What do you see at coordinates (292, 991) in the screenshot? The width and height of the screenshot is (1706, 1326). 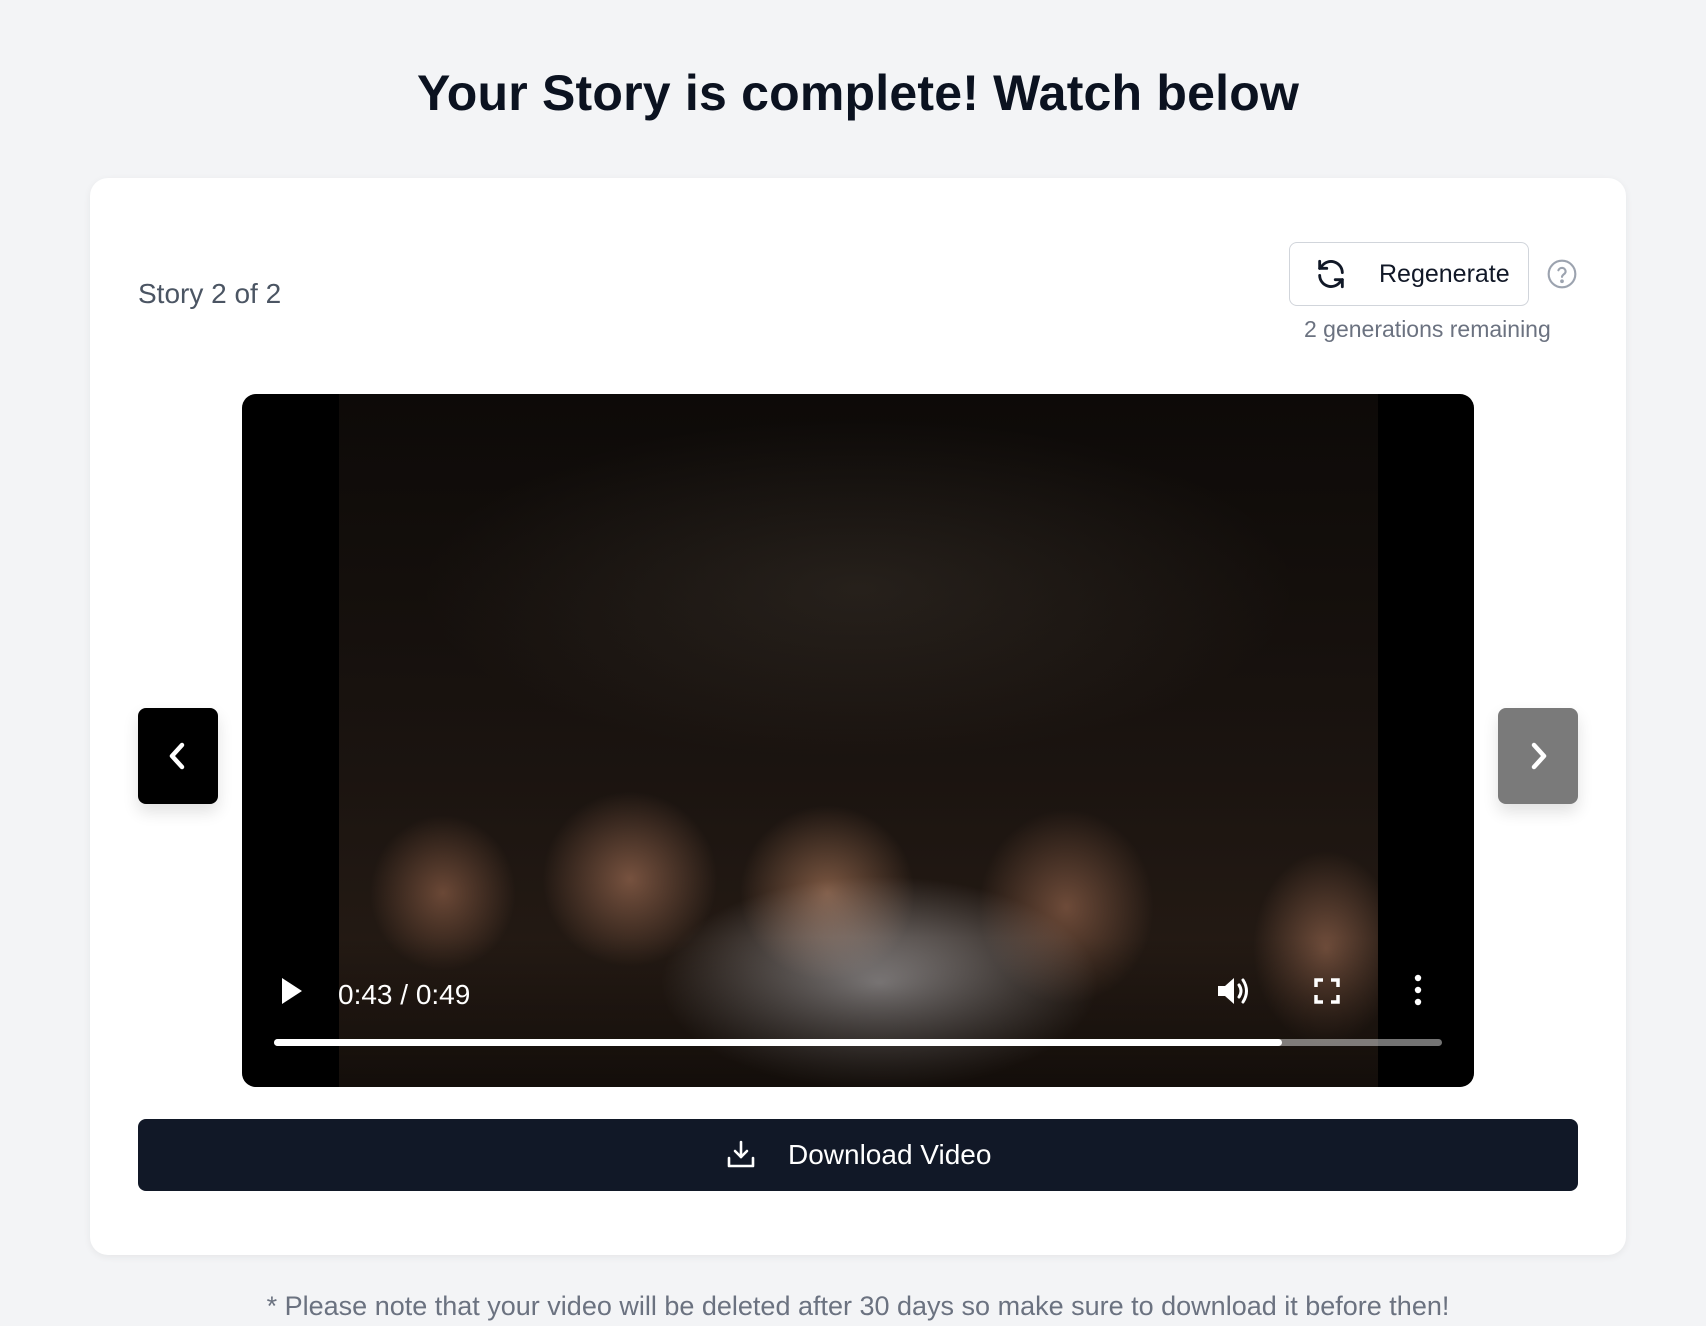 I see `play-icon` at bounding box center [292, 991].